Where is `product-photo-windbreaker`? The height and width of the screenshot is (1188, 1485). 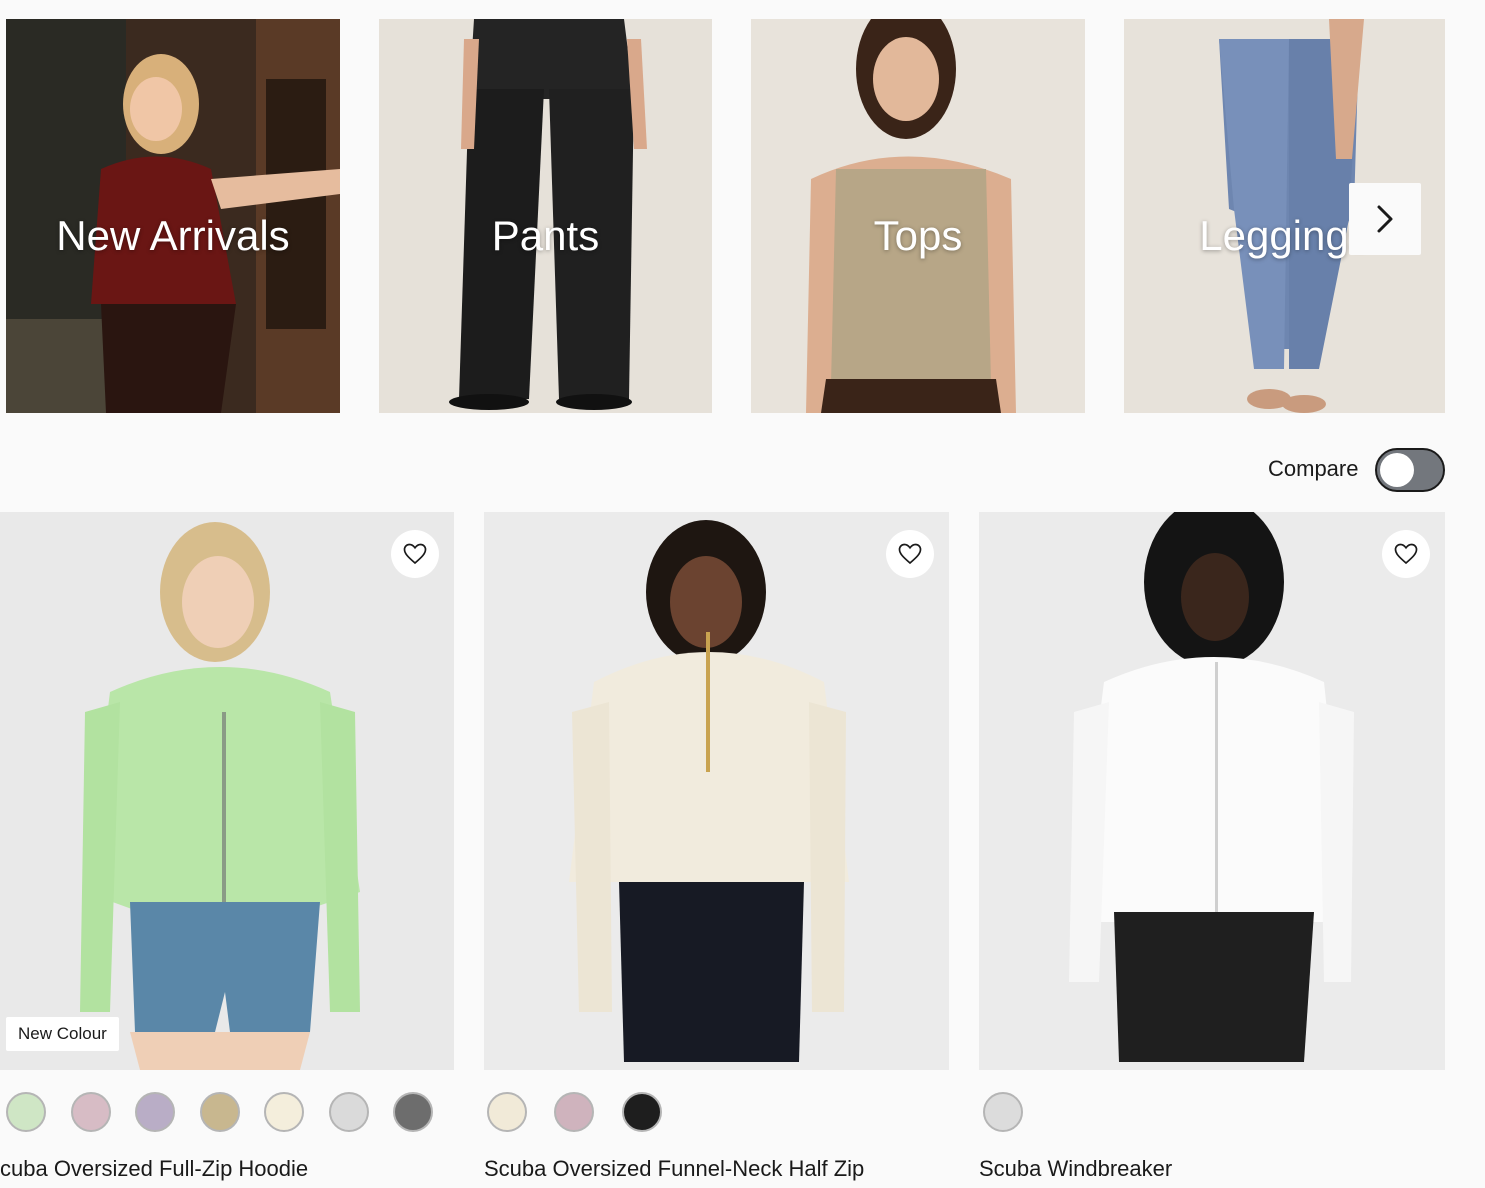
product-photo-windbreaker is located at coordinates (1212, 791).